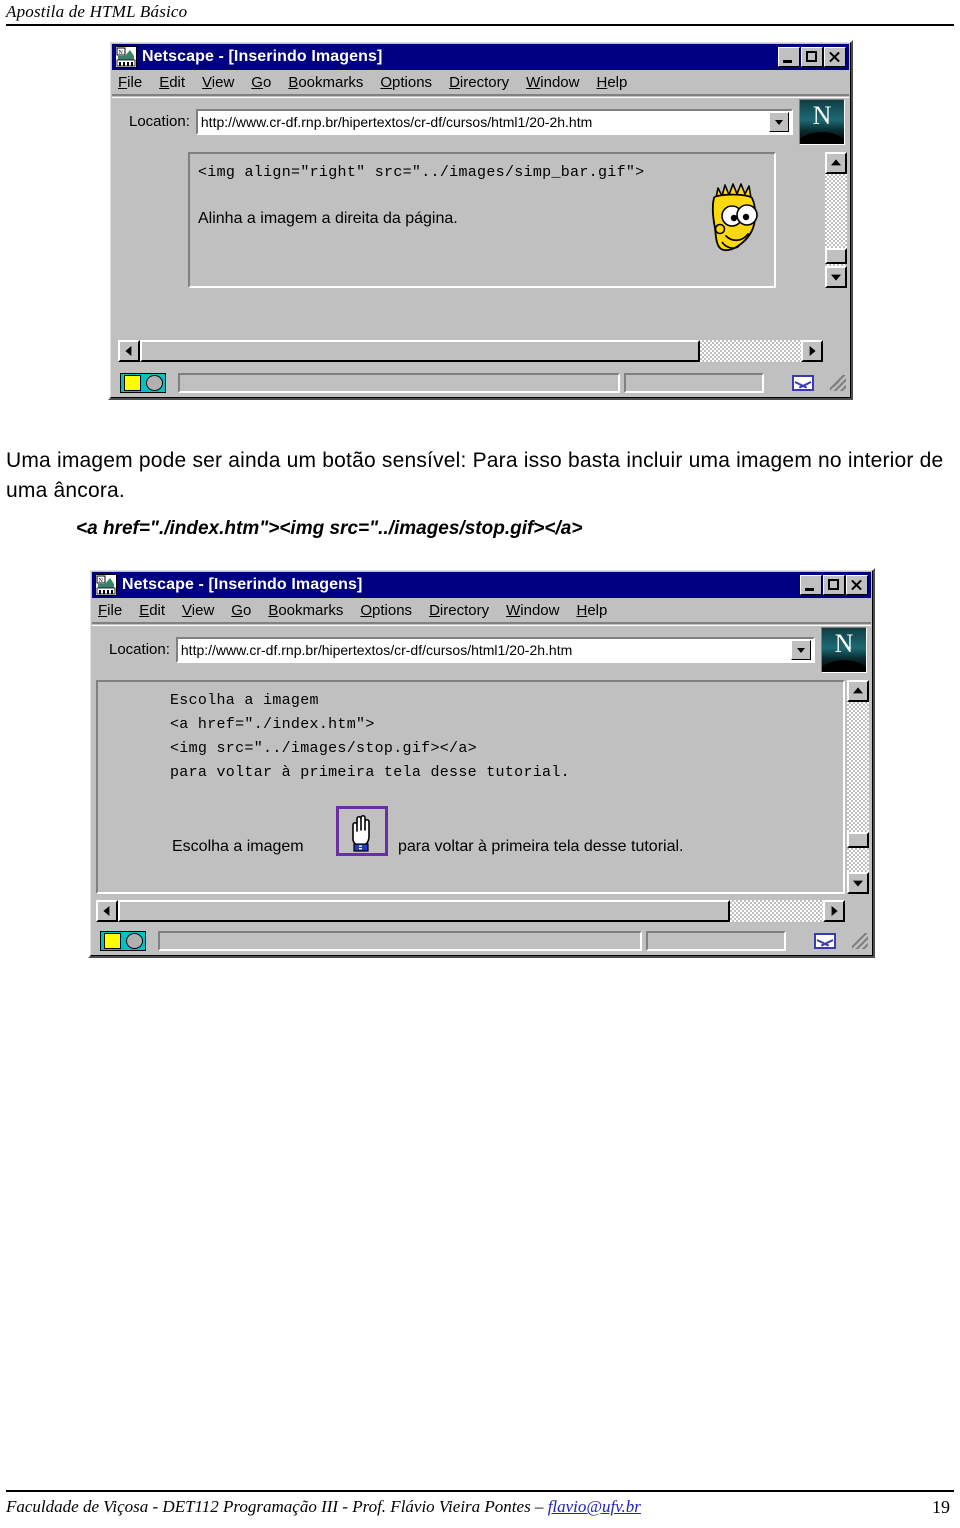  Describe the element at coordinates (65, 490) in the screenshot. I see `paragraph-line-2: uma âncora.` at that location.